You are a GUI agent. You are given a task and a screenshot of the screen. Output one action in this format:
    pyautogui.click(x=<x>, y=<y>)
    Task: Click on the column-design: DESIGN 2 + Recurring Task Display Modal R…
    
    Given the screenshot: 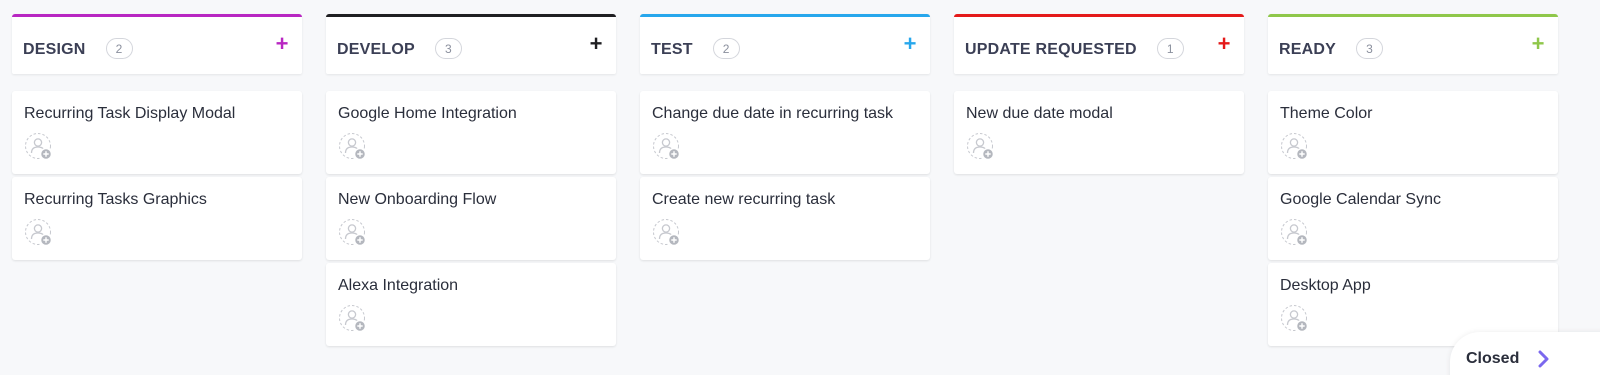 What is the action you would take?
    pyautogui.click(x=157, y=138)
    